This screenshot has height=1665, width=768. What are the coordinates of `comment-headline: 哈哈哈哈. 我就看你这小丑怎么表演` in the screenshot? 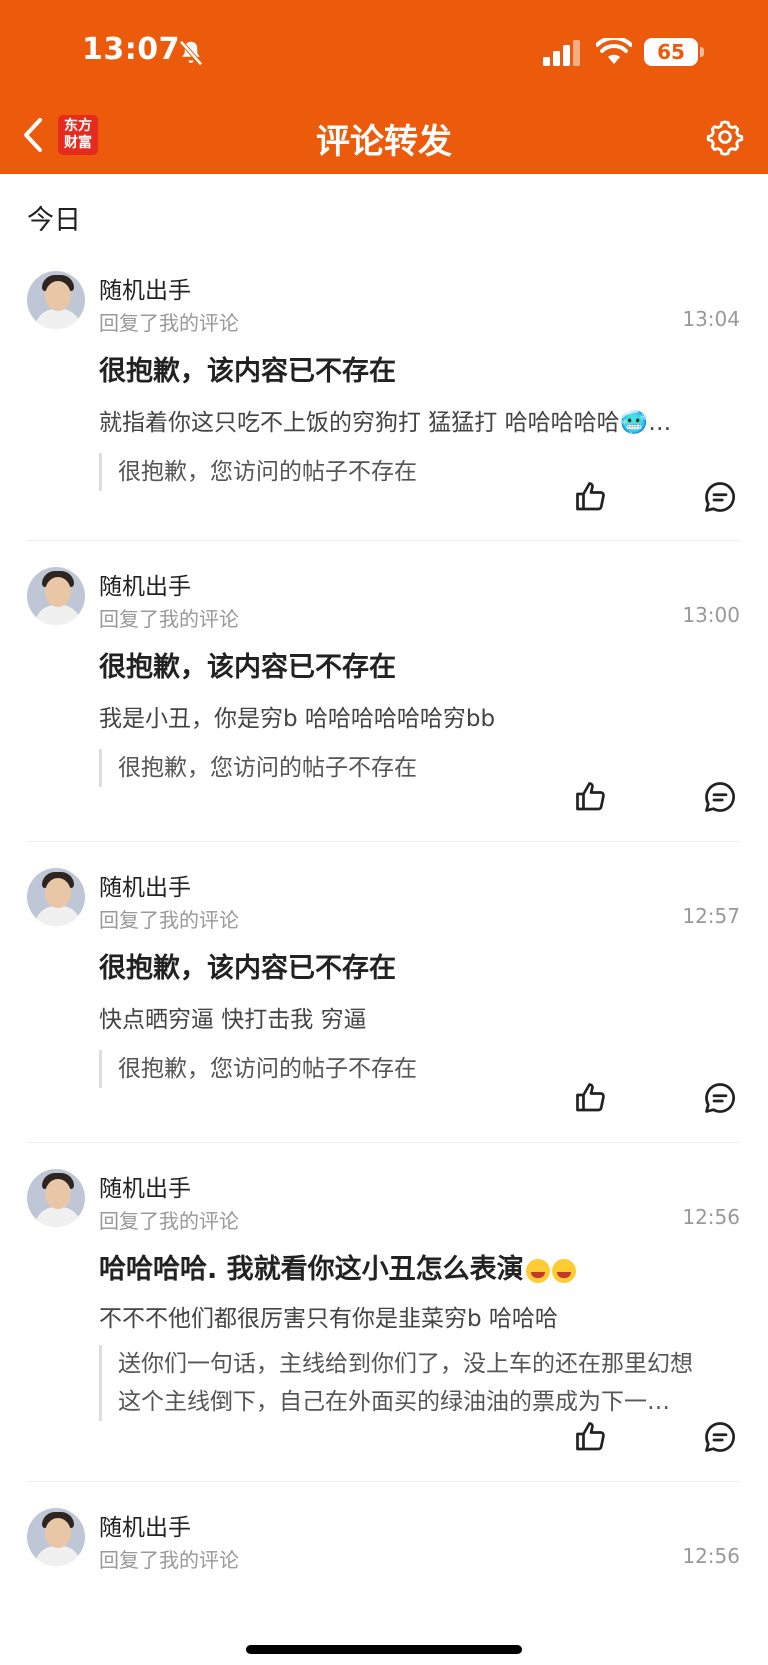 It's located at (337, 1266).